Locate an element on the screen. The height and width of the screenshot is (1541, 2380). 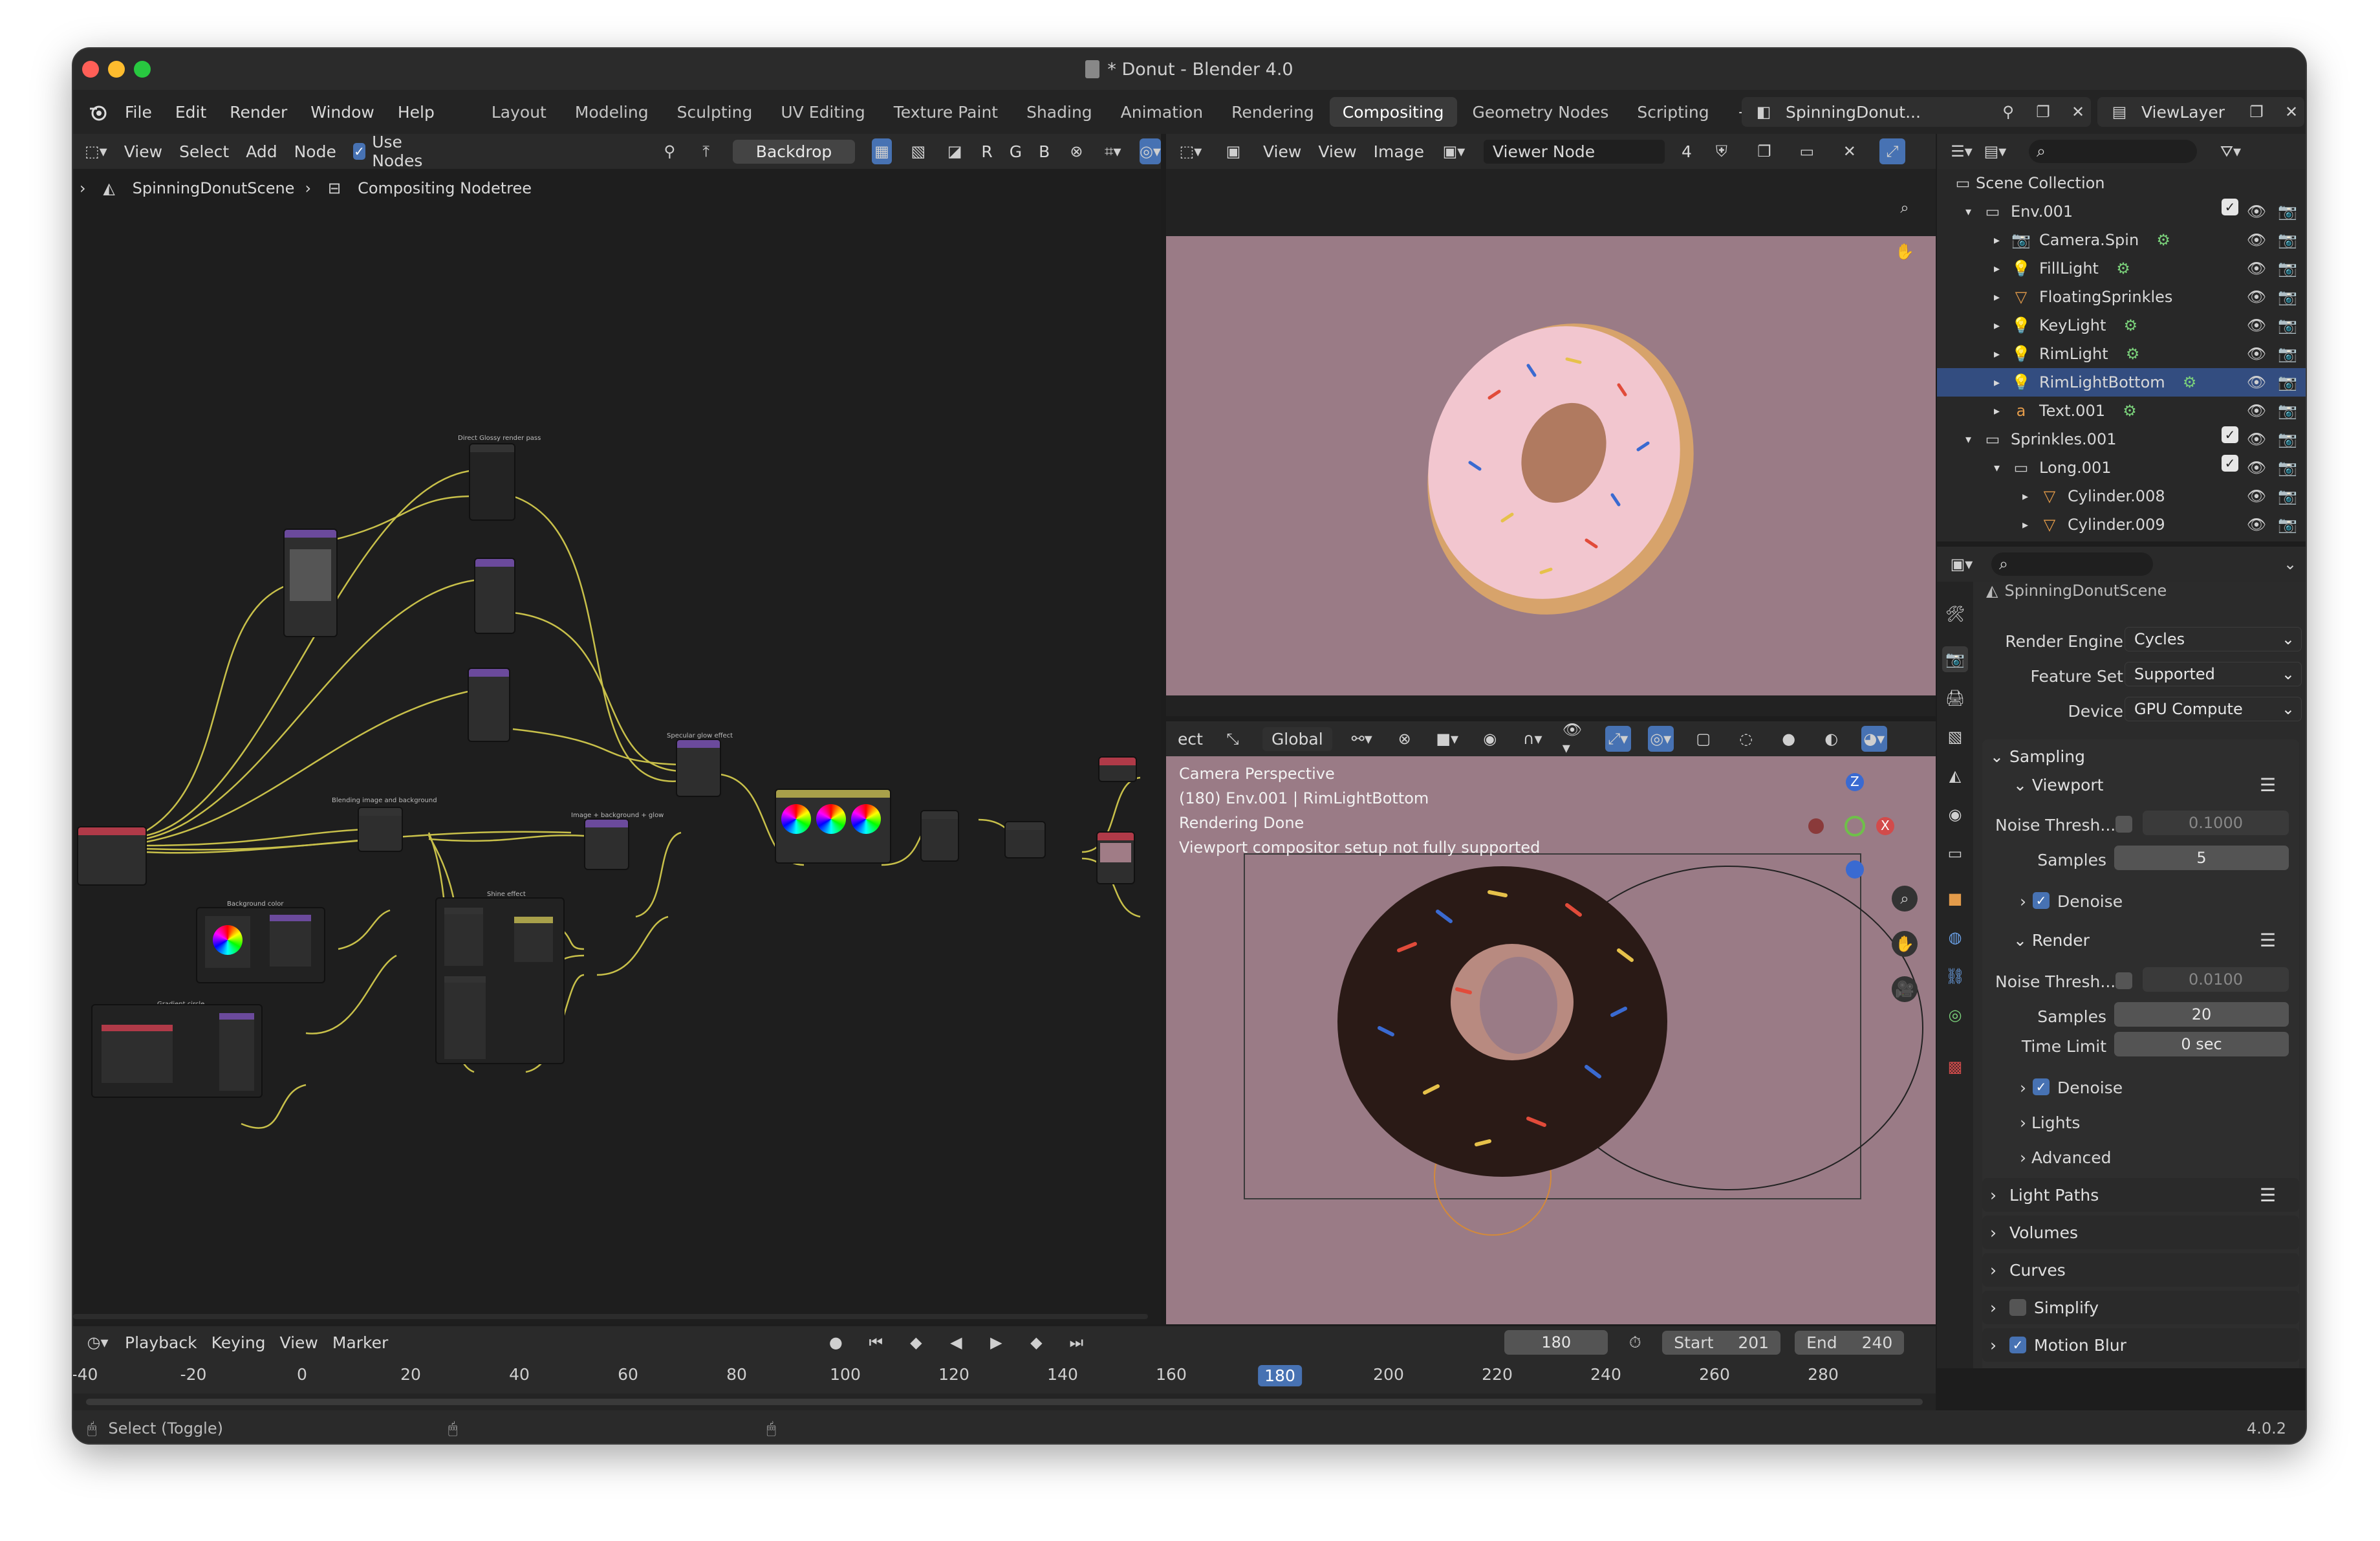
lights-subpanel: › Lights is located at coordinates (2139, 1122).